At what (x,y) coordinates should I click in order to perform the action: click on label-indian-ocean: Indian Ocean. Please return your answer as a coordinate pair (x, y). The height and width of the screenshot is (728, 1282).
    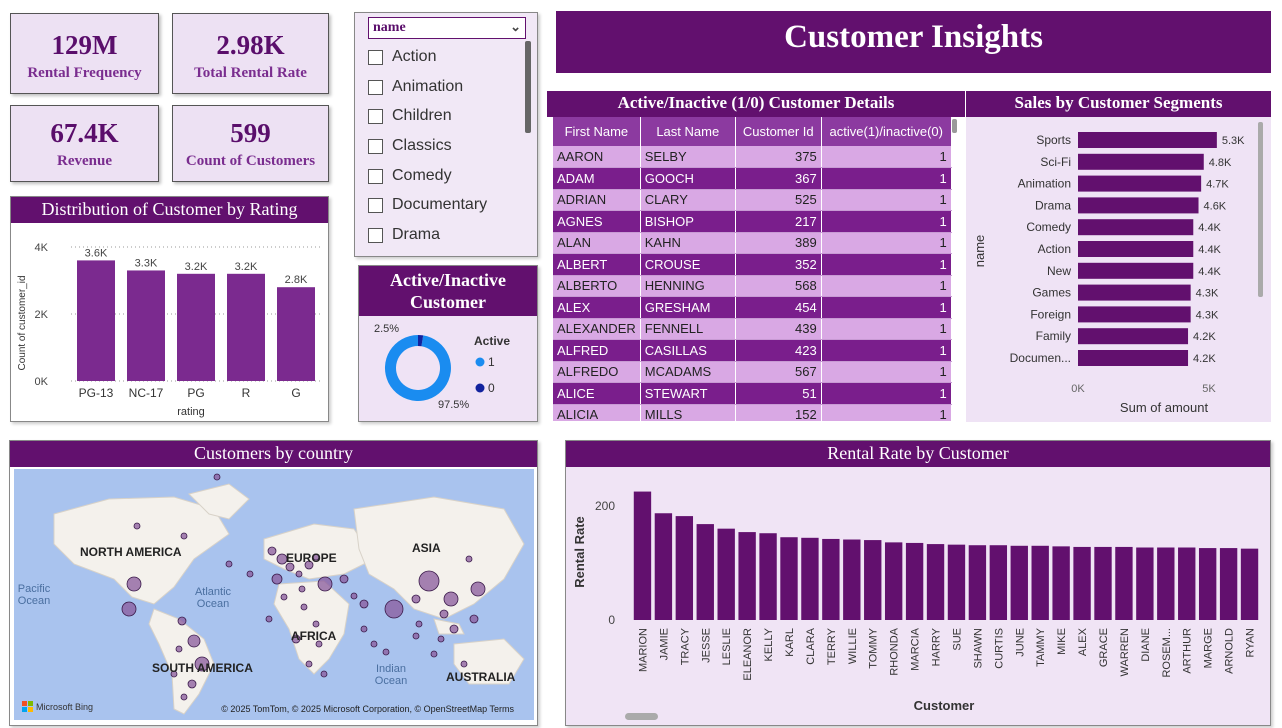
    Looking at the image, I should click on (391, 675).